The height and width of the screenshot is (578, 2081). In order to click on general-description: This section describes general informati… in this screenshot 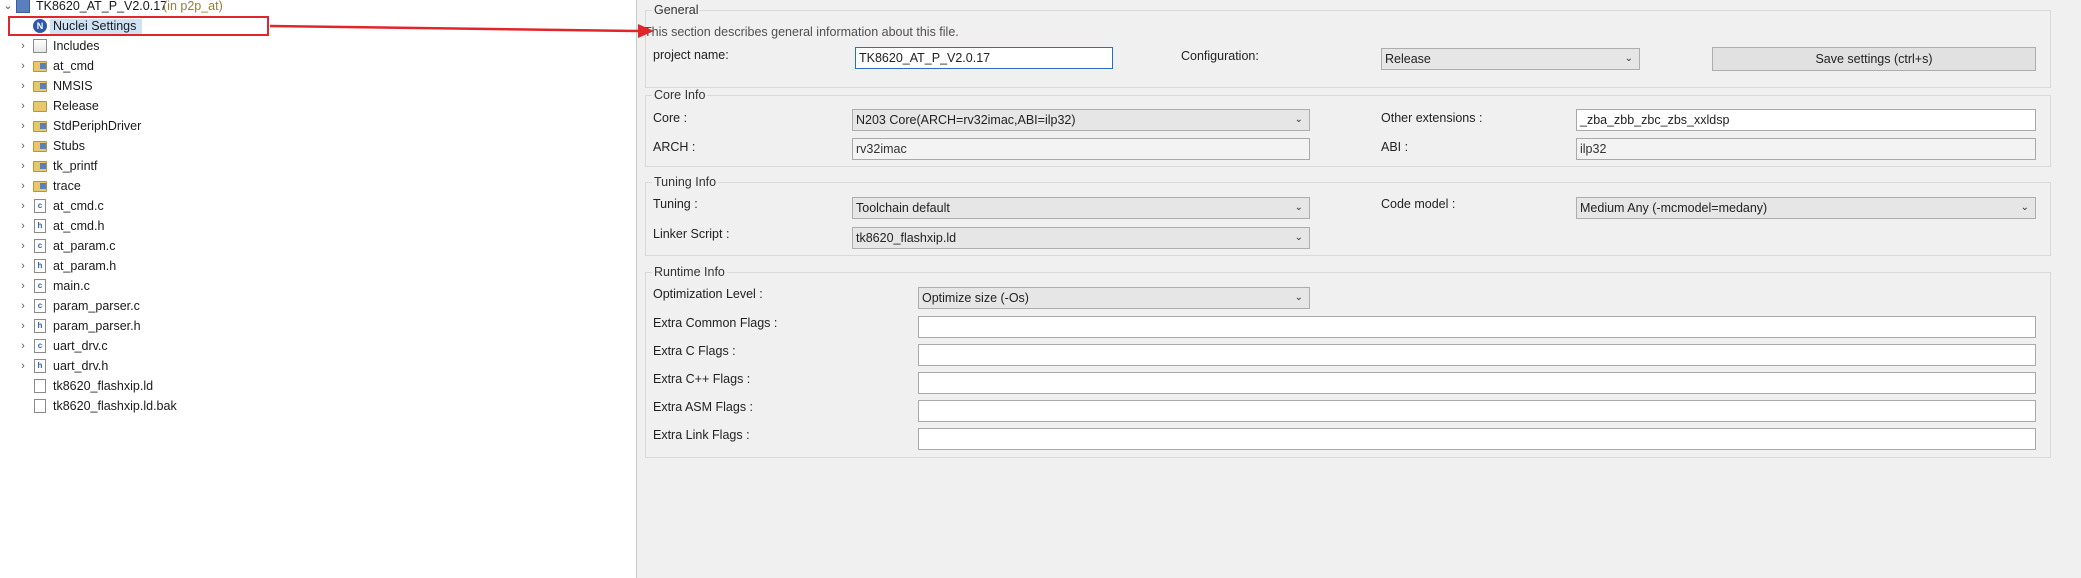, I will do `click(801, 32)`.